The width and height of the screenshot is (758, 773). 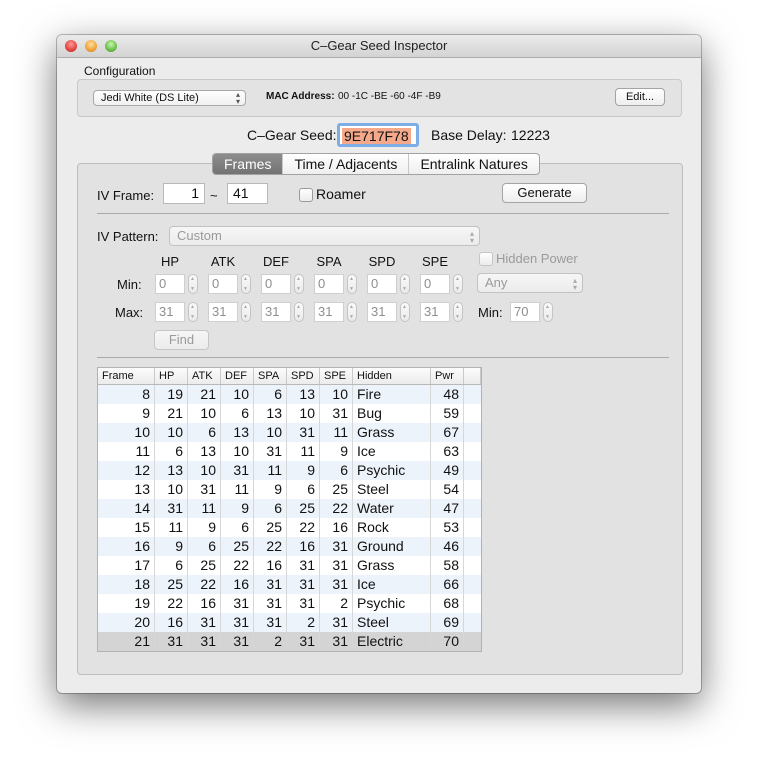 What do you see at coordinates (289, 394) in the screenshot?
I see `table-row: 8 19 21 10 6 13 10 Fire 48` at bounding box center [289, 394].